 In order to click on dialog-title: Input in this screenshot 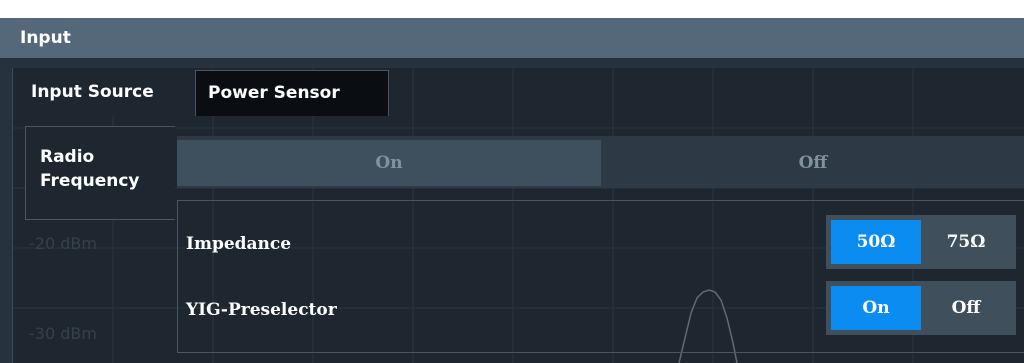, I will do `click(512, 38)`.